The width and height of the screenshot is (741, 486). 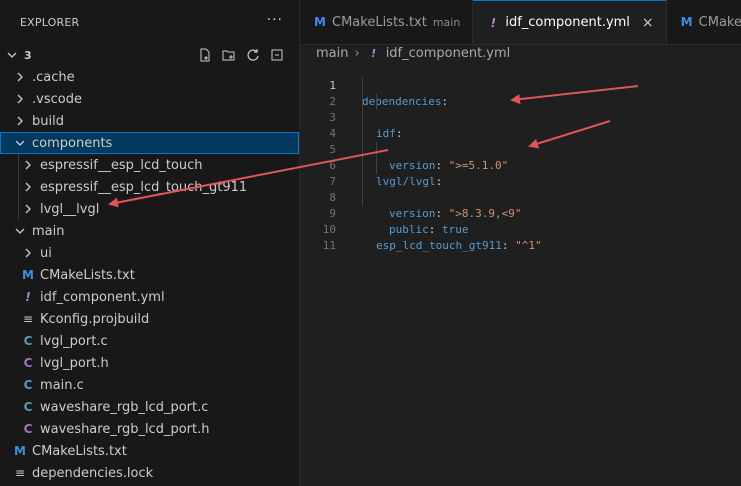 What do you see at coordinates (20, 473) in the screenshot?
I see `text-file-icon: ≡` at bounding box center [20, 473].